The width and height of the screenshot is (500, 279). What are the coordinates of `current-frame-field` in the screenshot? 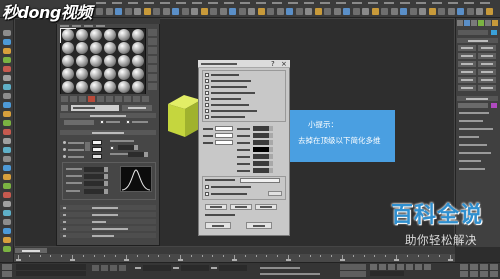 It's located at (387, 273).